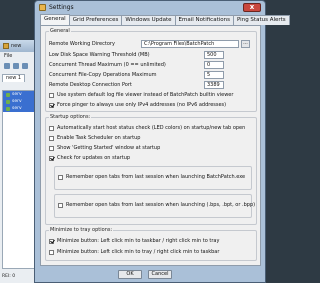 The height and width of the screenshot is (283, 320). Describe the element at coordinates (14, 78) in the screenshot. I see `tab-new-1: new 1` at that location.